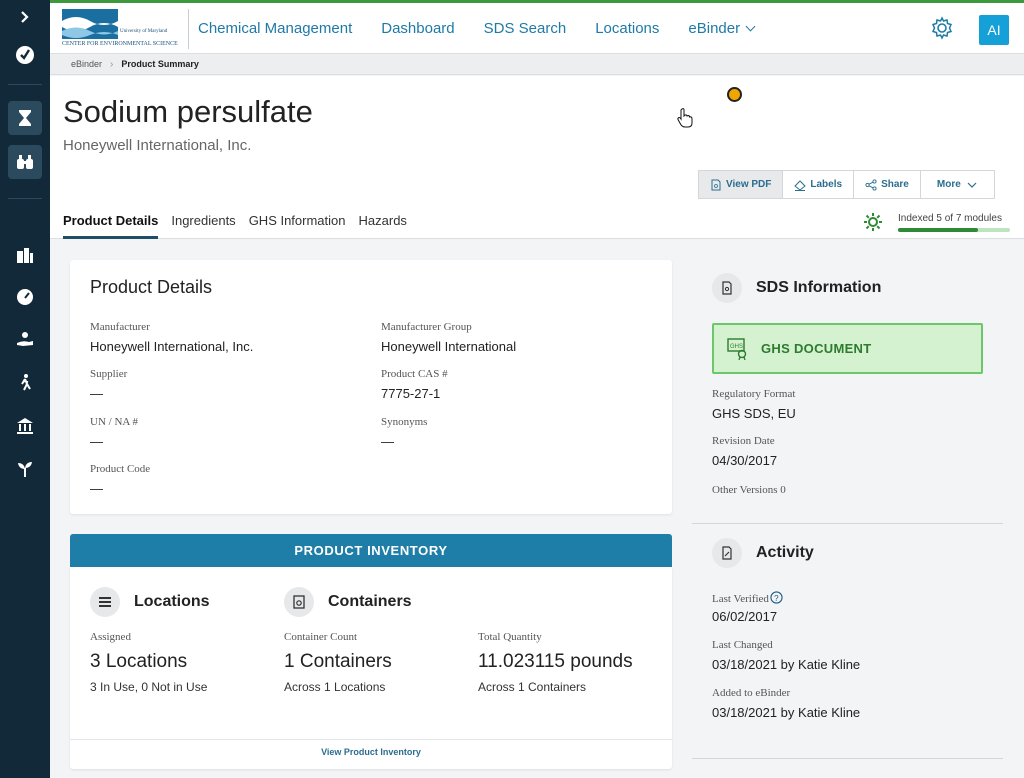  I want to click on tab-ghs-information: GHS Information, so click(297, 226).